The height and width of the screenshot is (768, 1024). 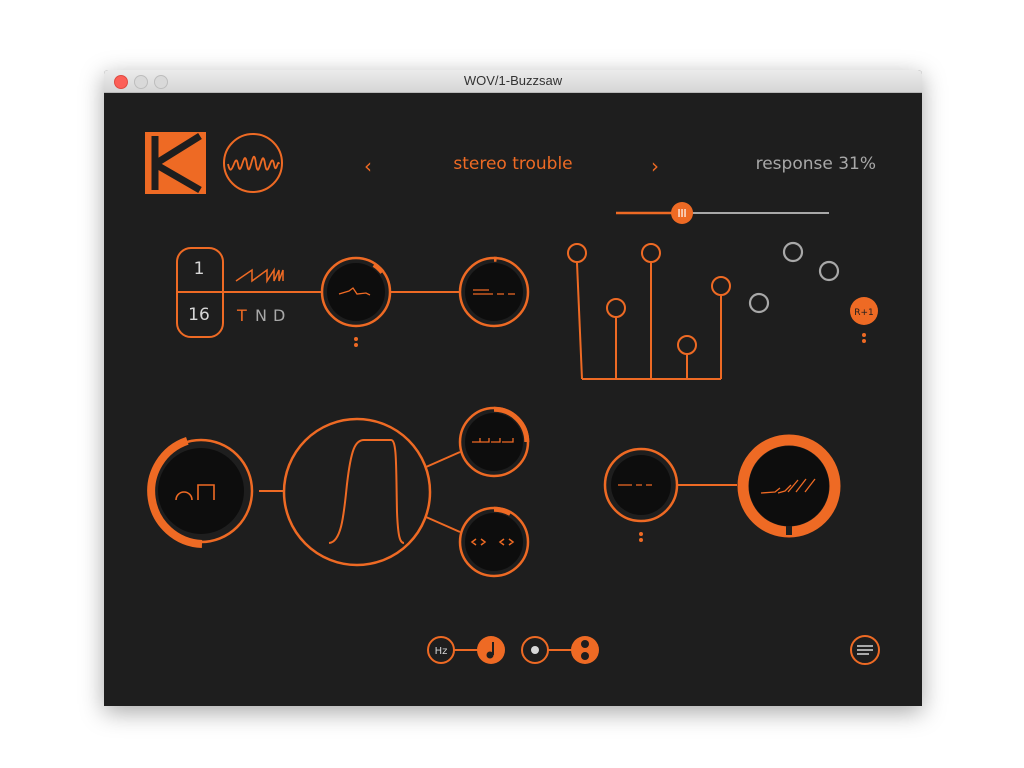 What do you see at coordinates (649, 311) in the screenshot?
I see `step-sequencer` at bounding box center [649, 311].